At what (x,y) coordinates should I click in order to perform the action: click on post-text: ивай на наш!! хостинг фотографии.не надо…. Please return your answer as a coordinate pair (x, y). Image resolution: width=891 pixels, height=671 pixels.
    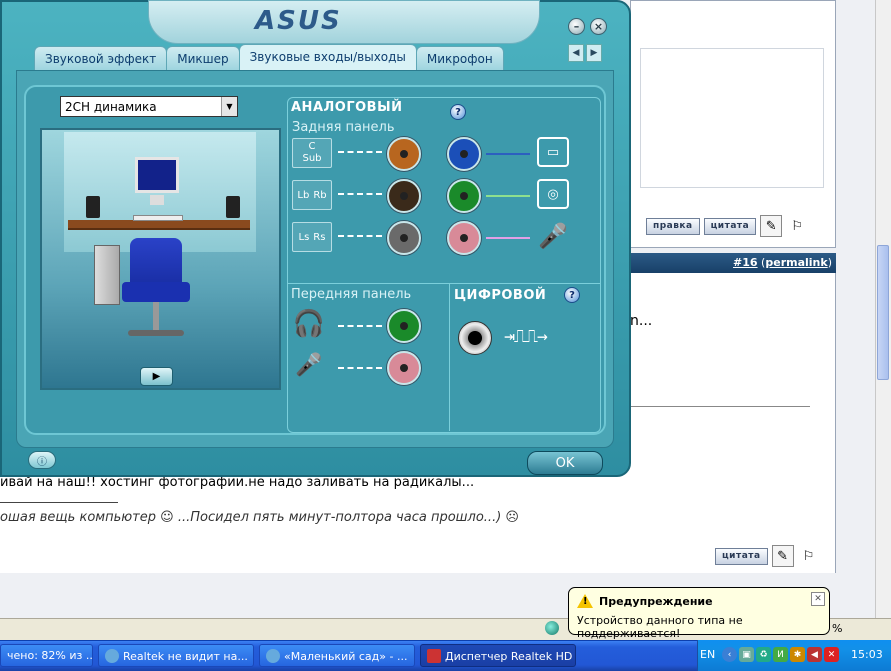
    Looking at the image, I should click on (237, 482).